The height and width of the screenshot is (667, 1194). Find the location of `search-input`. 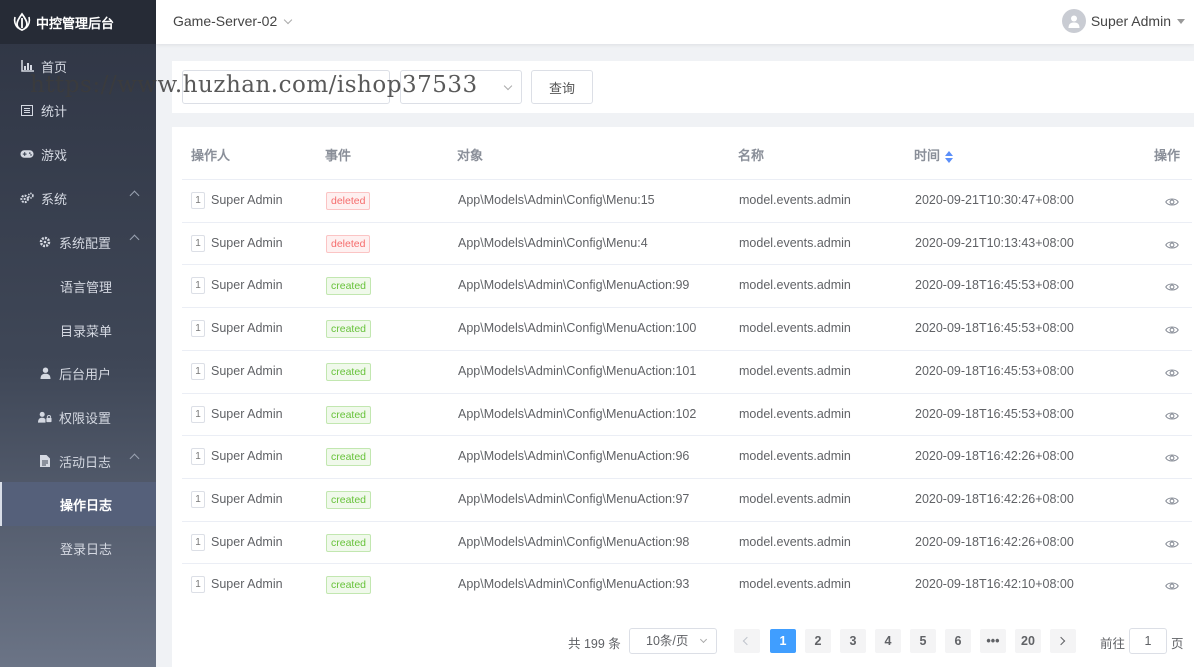

search-input is located at coordinates (286, 87).